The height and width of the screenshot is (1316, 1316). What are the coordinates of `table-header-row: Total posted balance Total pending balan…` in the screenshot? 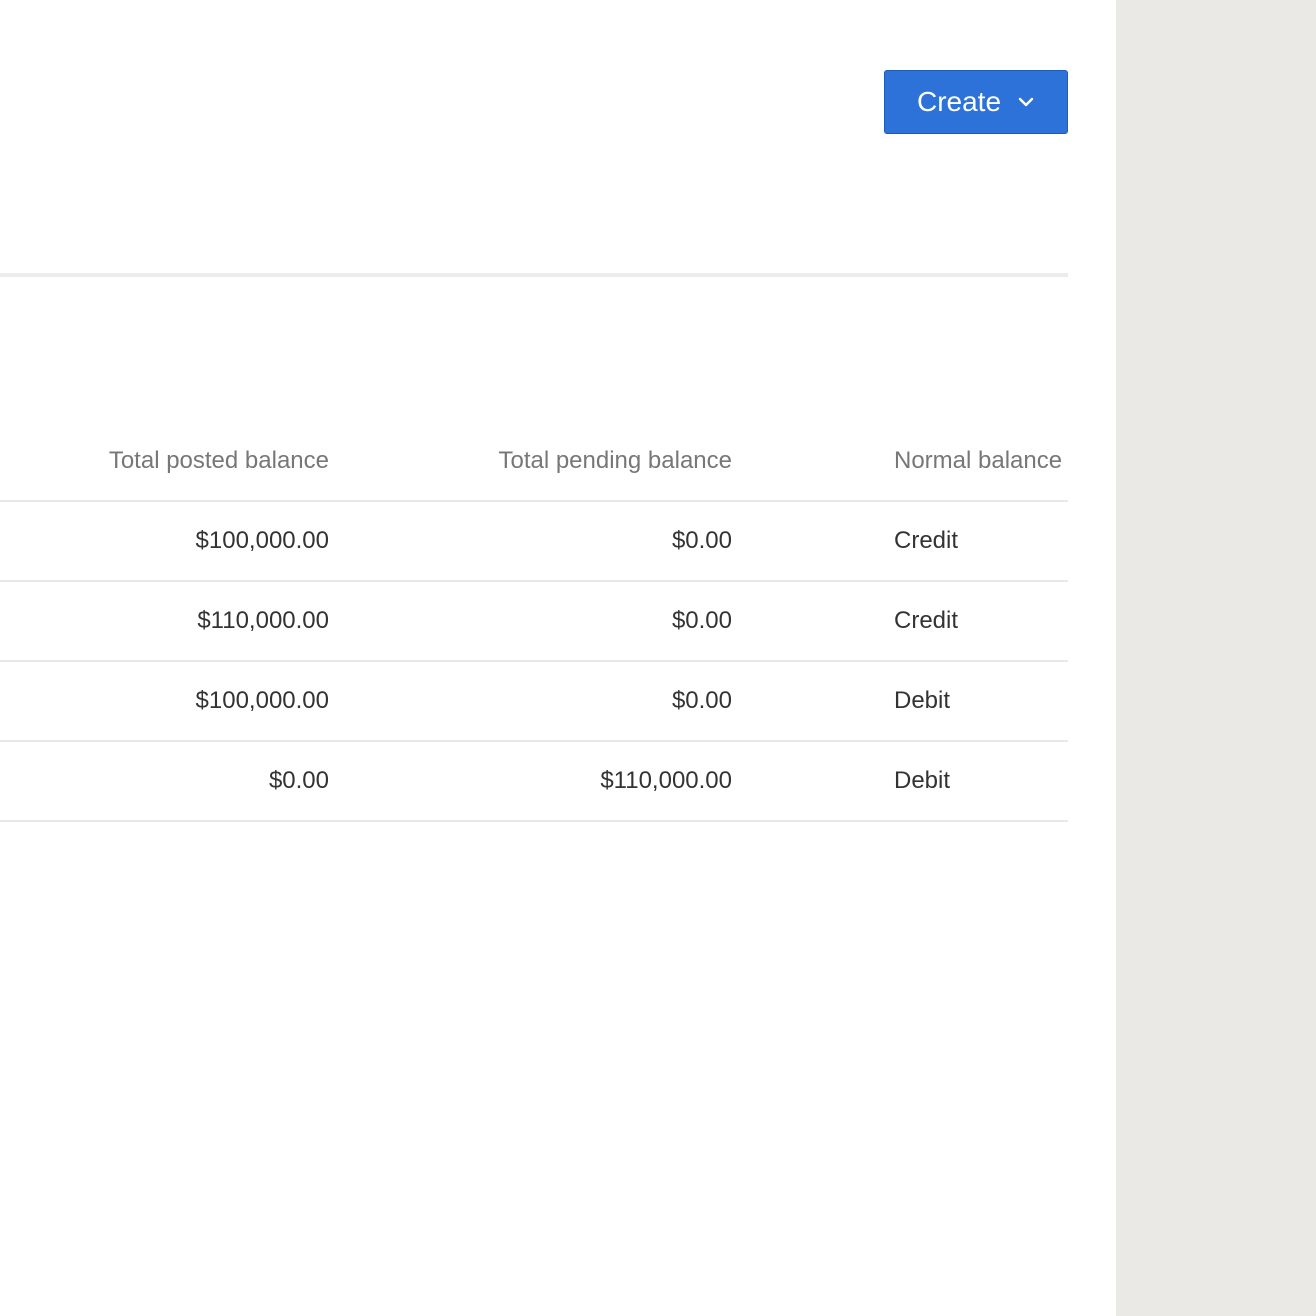 It's located at (534, 462).